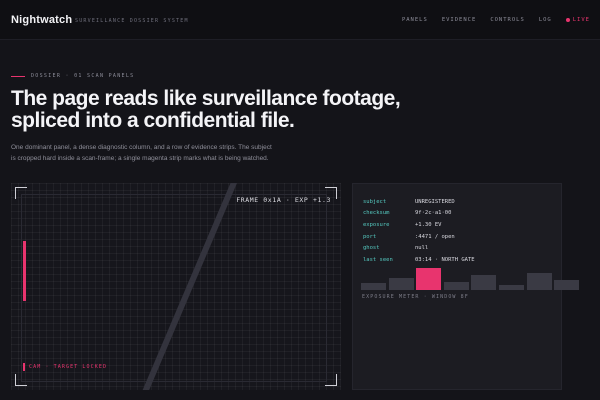  Describe the element at coordinates (435, 236) in the screenshot. I see `diagnostic-value: :4471 / open` at that location.